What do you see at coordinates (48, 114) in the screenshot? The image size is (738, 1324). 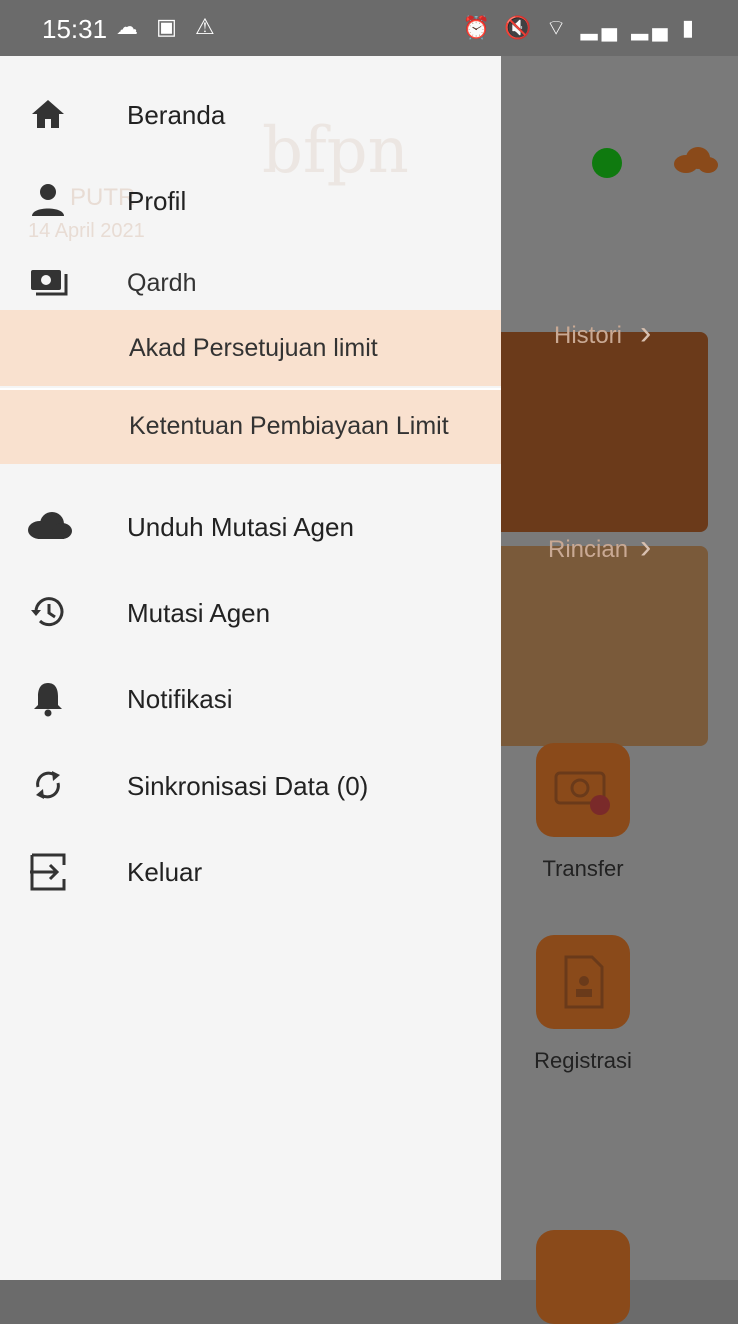 I see `home-icon` at bounding box center [48, 114].